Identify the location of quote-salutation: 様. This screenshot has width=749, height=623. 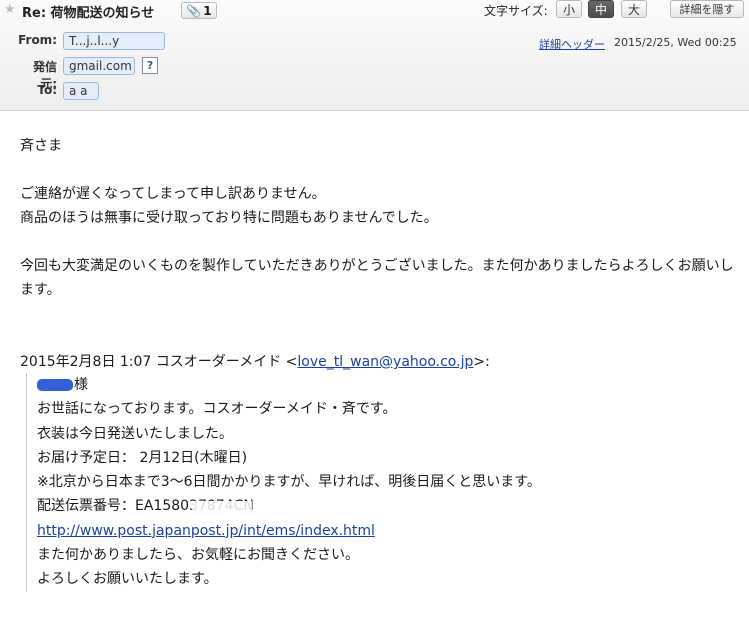
(81, 385).